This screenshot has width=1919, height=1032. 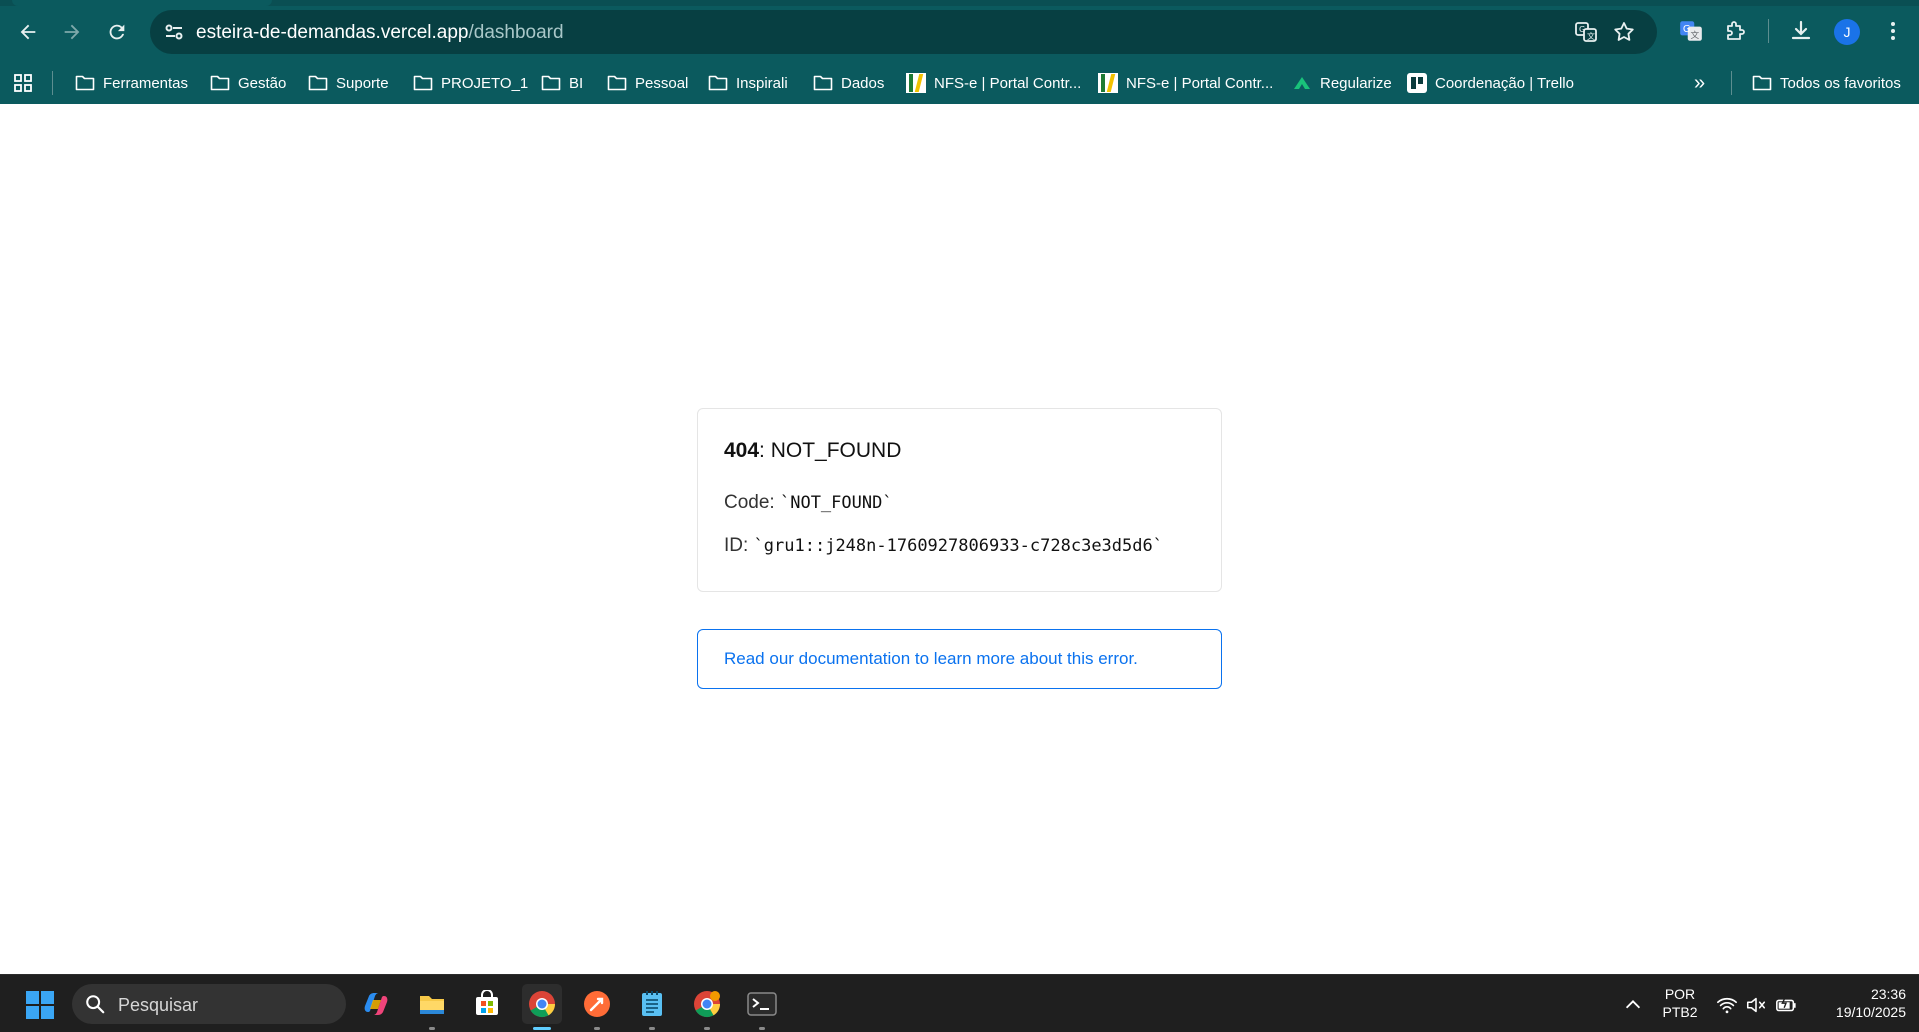 I want to click on clock: 23:36 19/10/2025, so click(x=1859, y=1003).